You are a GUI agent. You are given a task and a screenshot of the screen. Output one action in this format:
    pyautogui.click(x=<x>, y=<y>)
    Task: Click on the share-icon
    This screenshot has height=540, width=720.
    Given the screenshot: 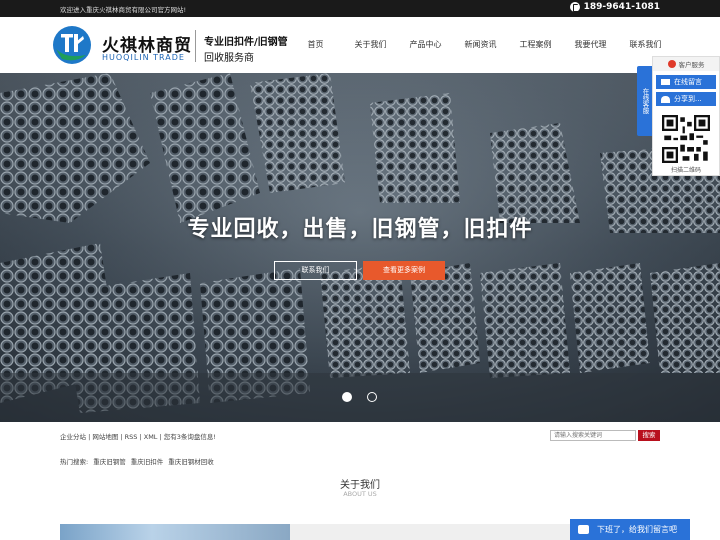 What is the action you would take?
    pyautogui.click(x=665, y=99)
    